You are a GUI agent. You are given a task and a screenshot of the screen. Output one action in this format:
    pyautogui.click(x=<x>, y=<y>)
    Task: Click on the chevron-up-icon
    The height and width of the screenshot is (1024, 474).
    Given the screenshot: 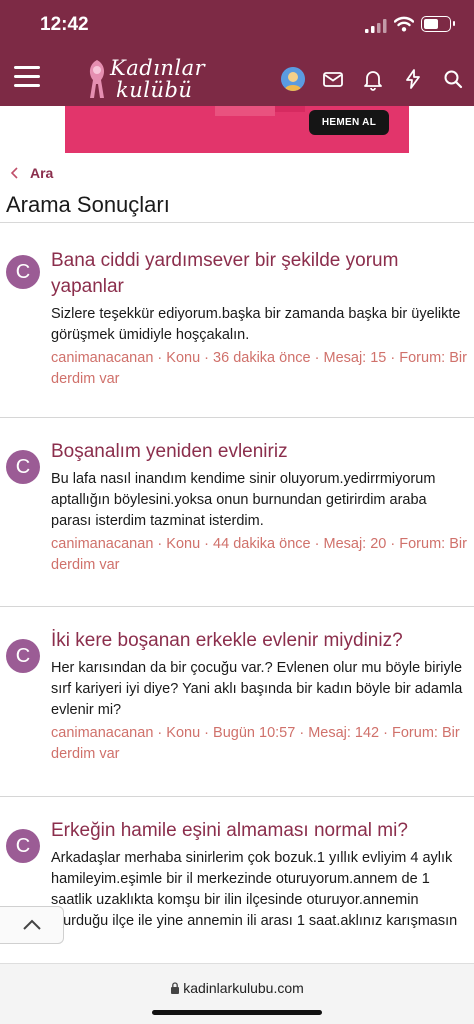 What is the action you would take?
    pyautogui.click(x=32, y=924)
    